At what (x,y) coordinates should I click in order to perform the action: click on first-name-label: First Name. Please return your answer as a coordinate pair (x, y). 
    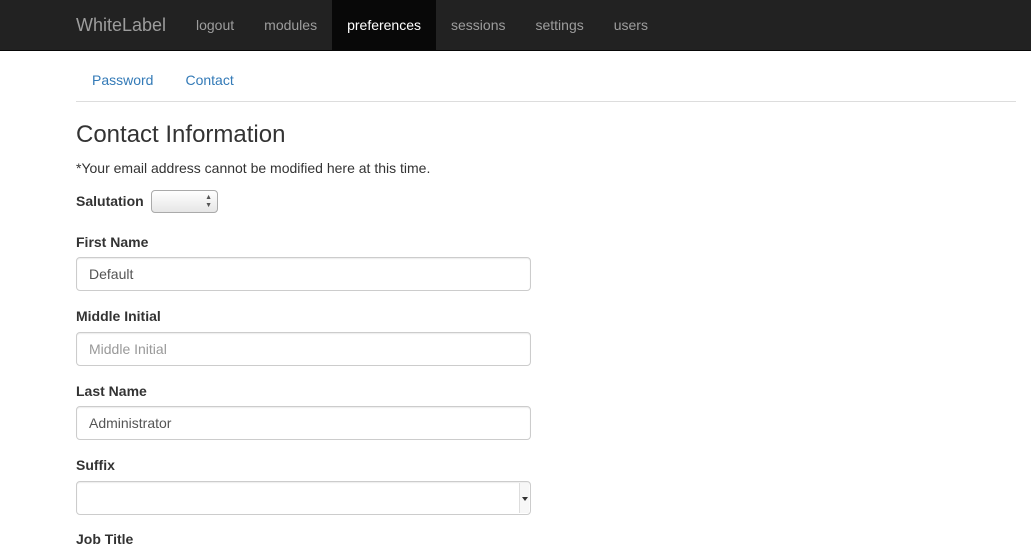
    Looking at the image, I should click on (112, 242).